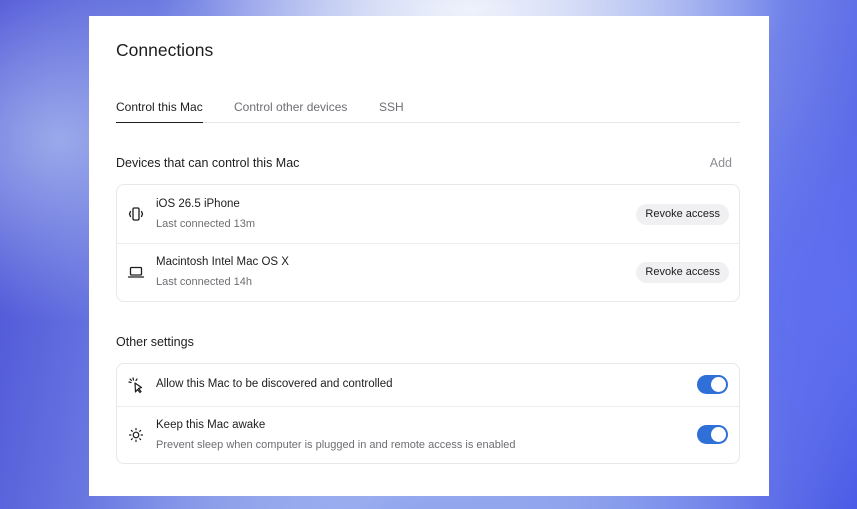  I want to click on device-last-connected: Last connected 14h, so click(204, 282).